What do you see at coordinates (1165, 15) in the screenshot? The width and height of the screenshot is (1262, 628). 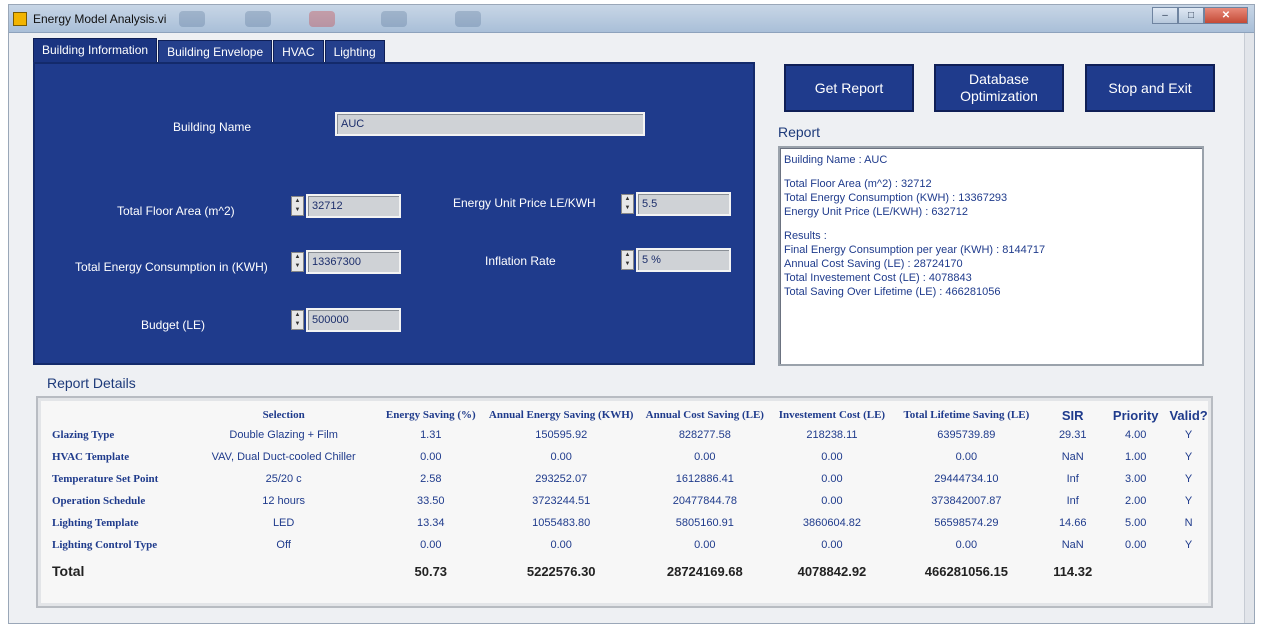 I see `minimize-button: –` at bounding box center [1165, 15].